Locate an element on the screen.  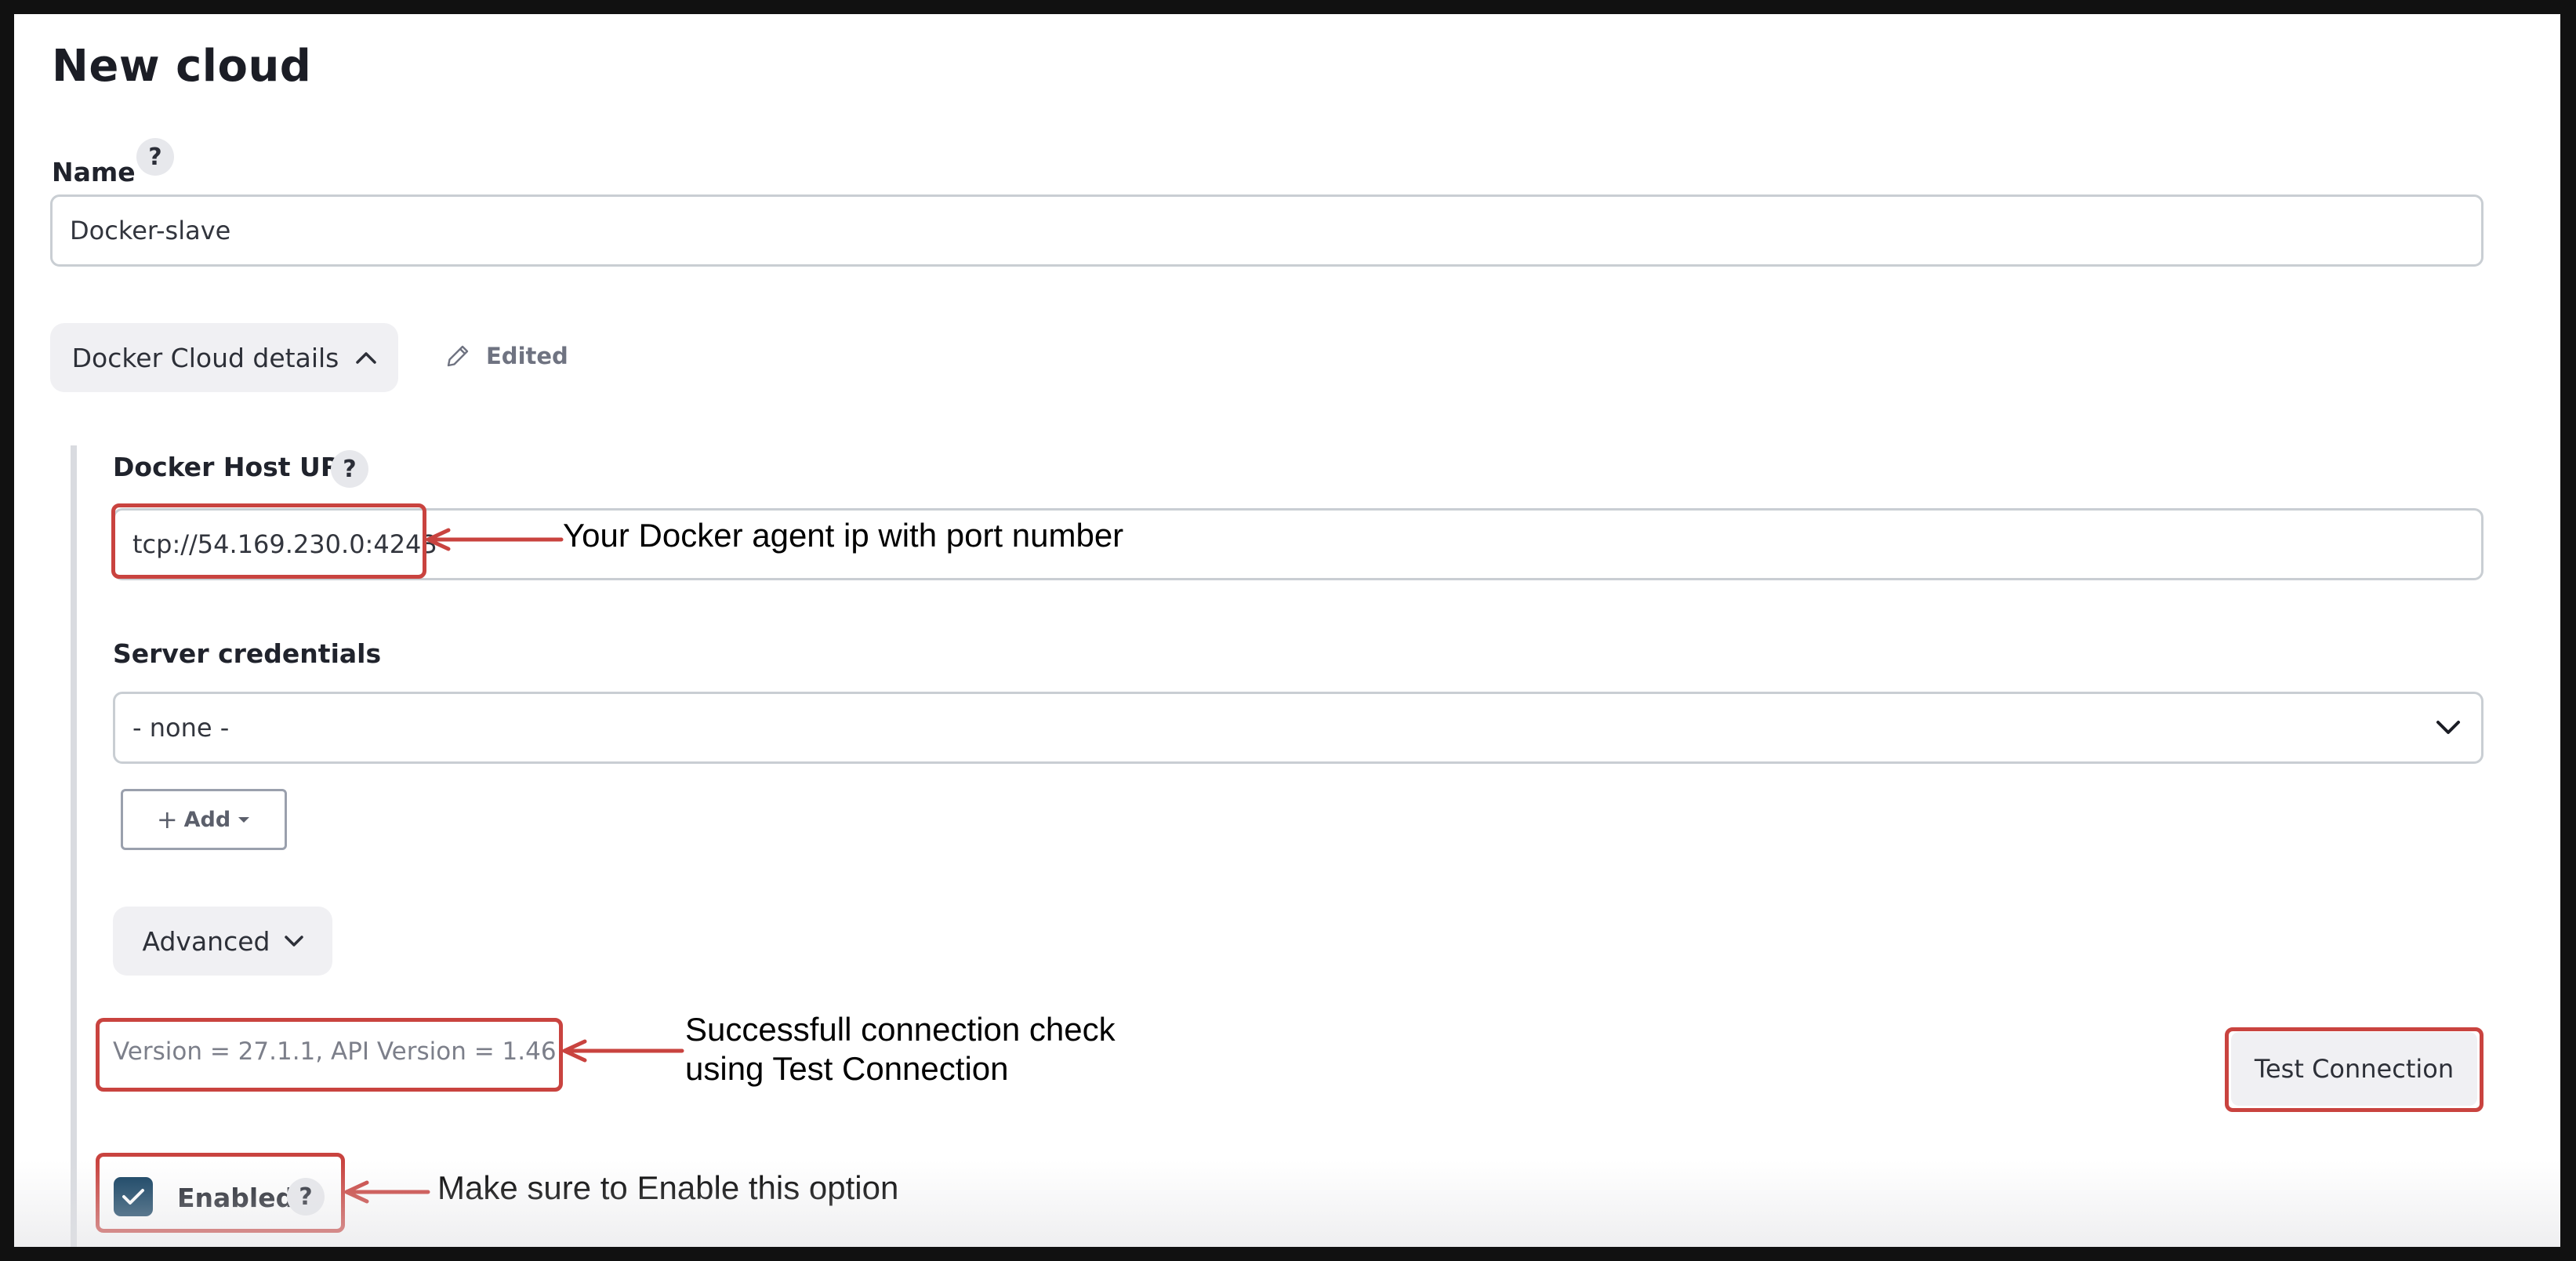
connection-arrow is located at coordinates (623, 1051).